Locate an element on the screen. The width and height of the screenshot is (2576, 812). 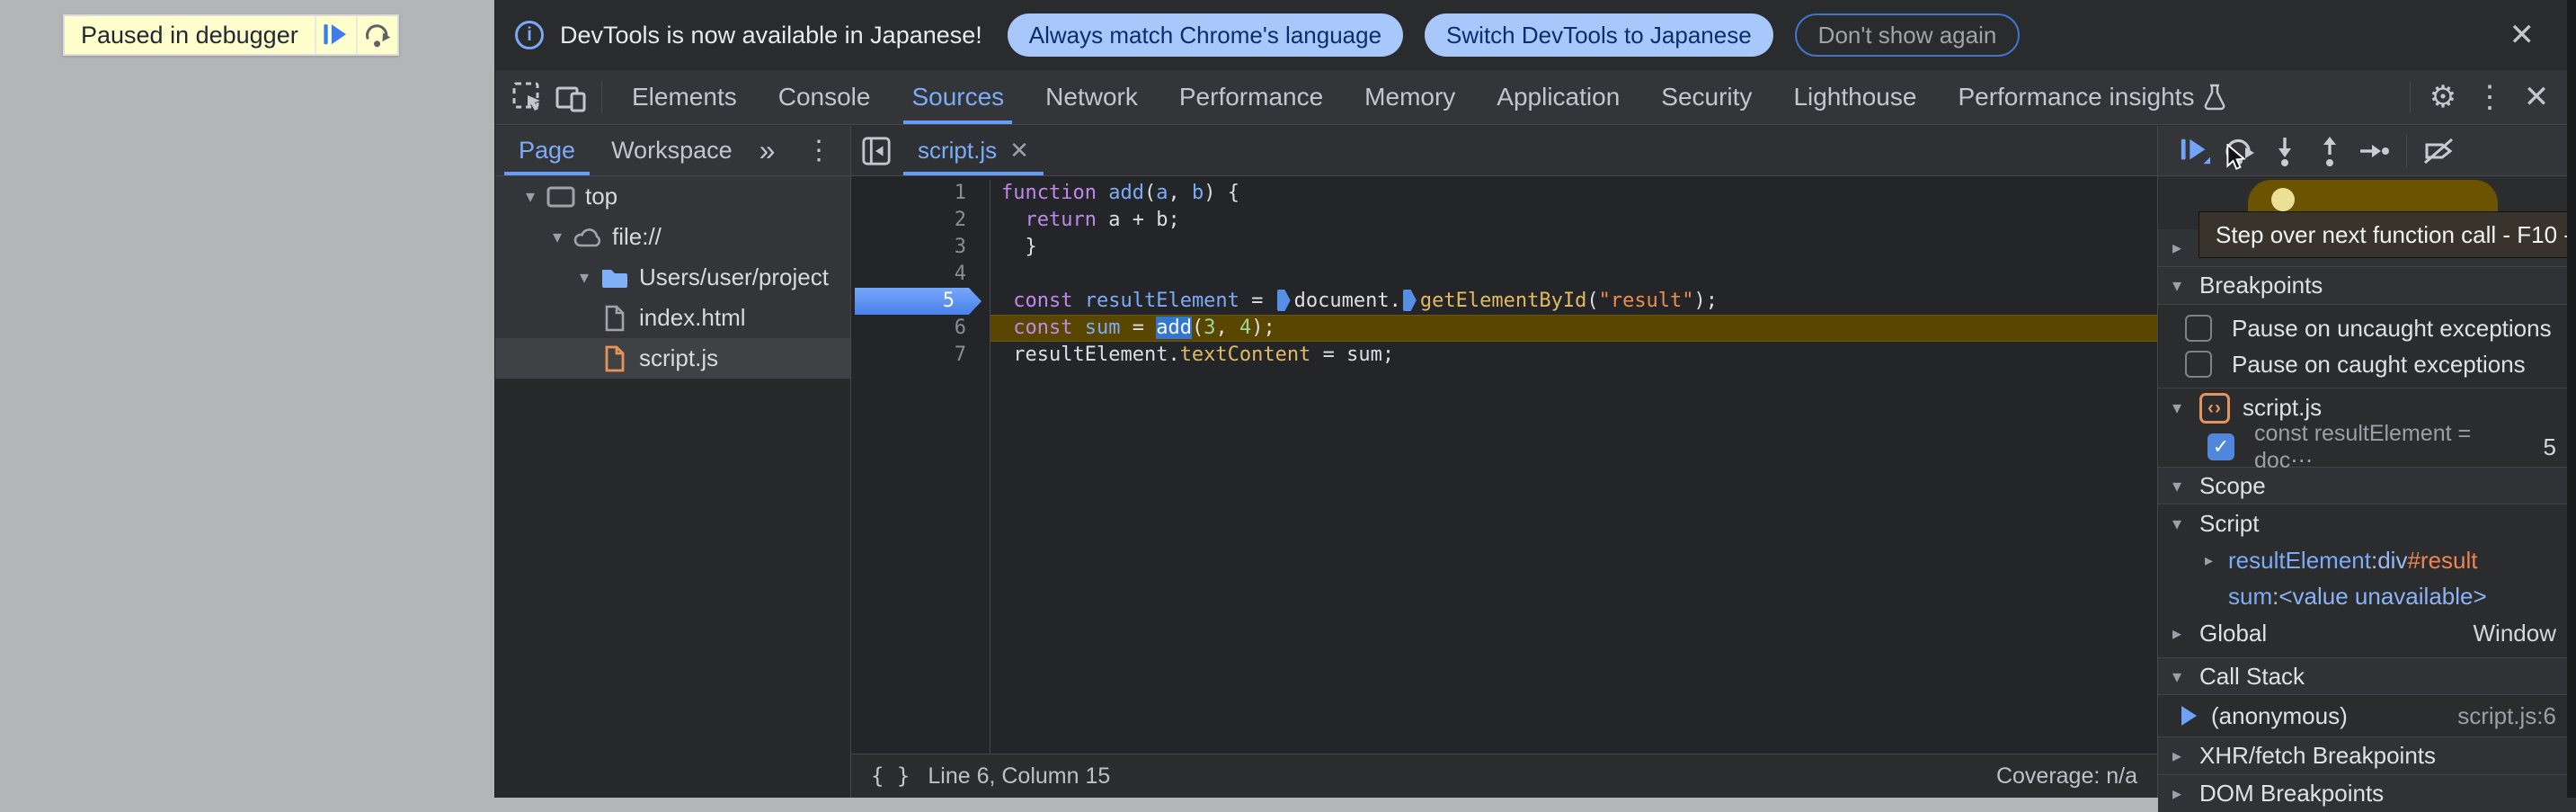
code-token: b is located at coordinates (1198, 193).